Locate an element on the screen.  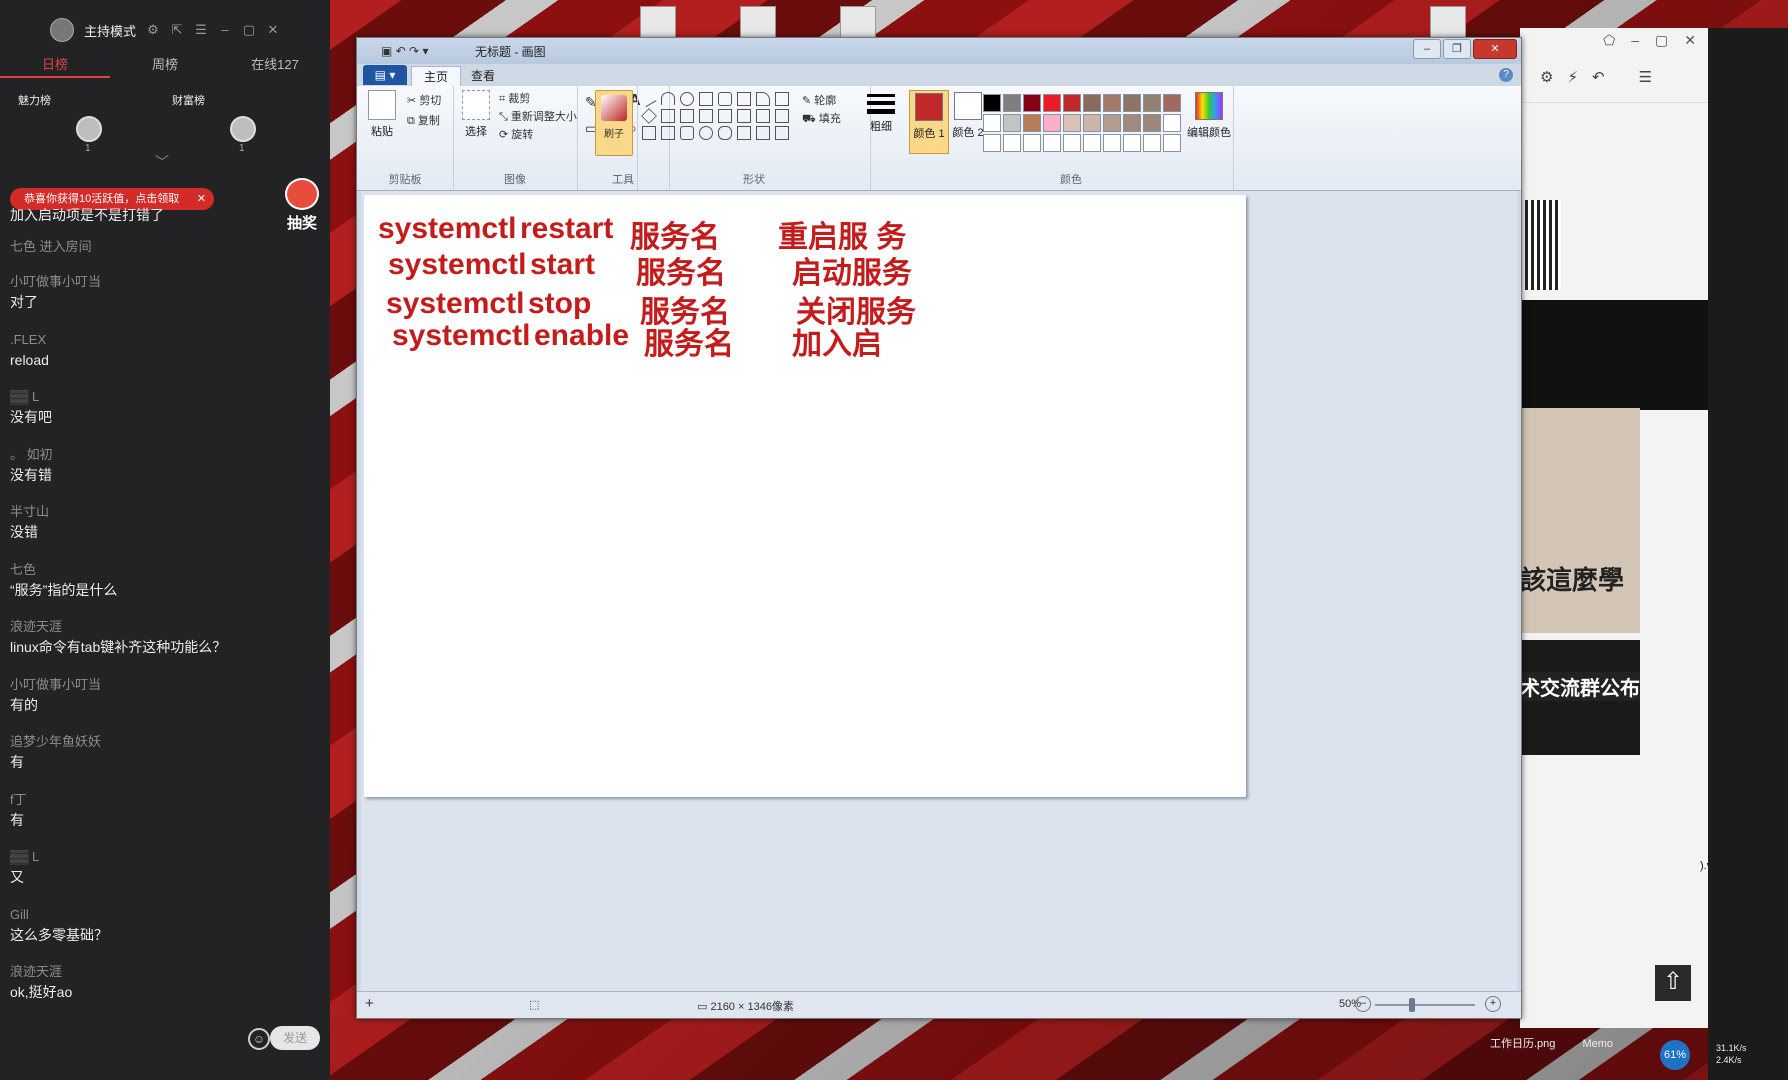
minimize-button: – is located at coordinates (1427, 49).